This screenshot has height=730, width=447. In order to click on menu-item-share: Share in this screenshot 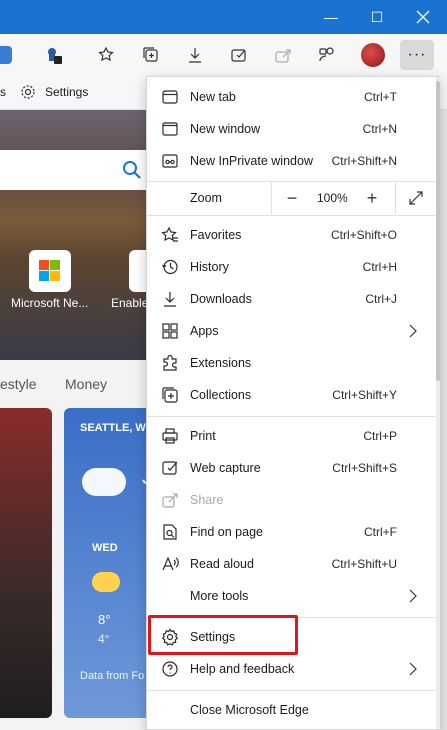, I will do `click(293, 500)`.